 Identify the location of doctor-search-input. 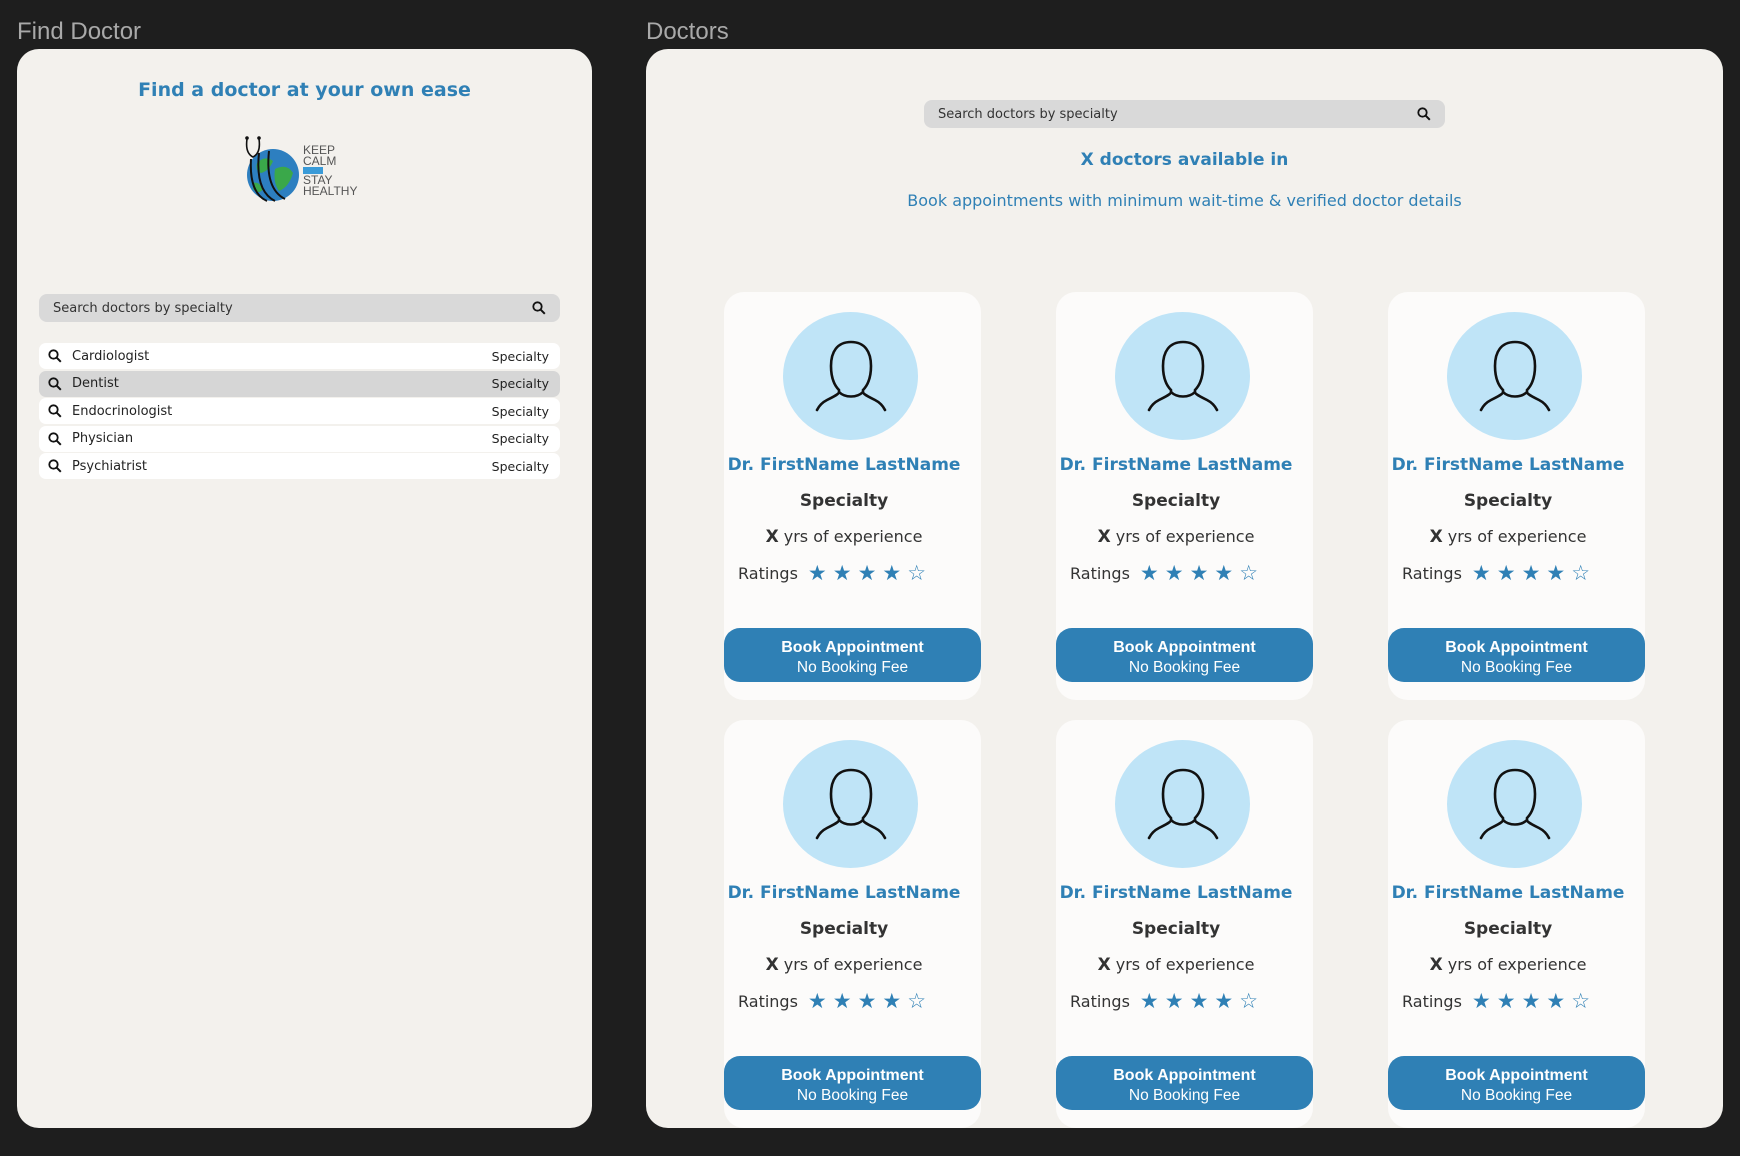
(1160, 114).